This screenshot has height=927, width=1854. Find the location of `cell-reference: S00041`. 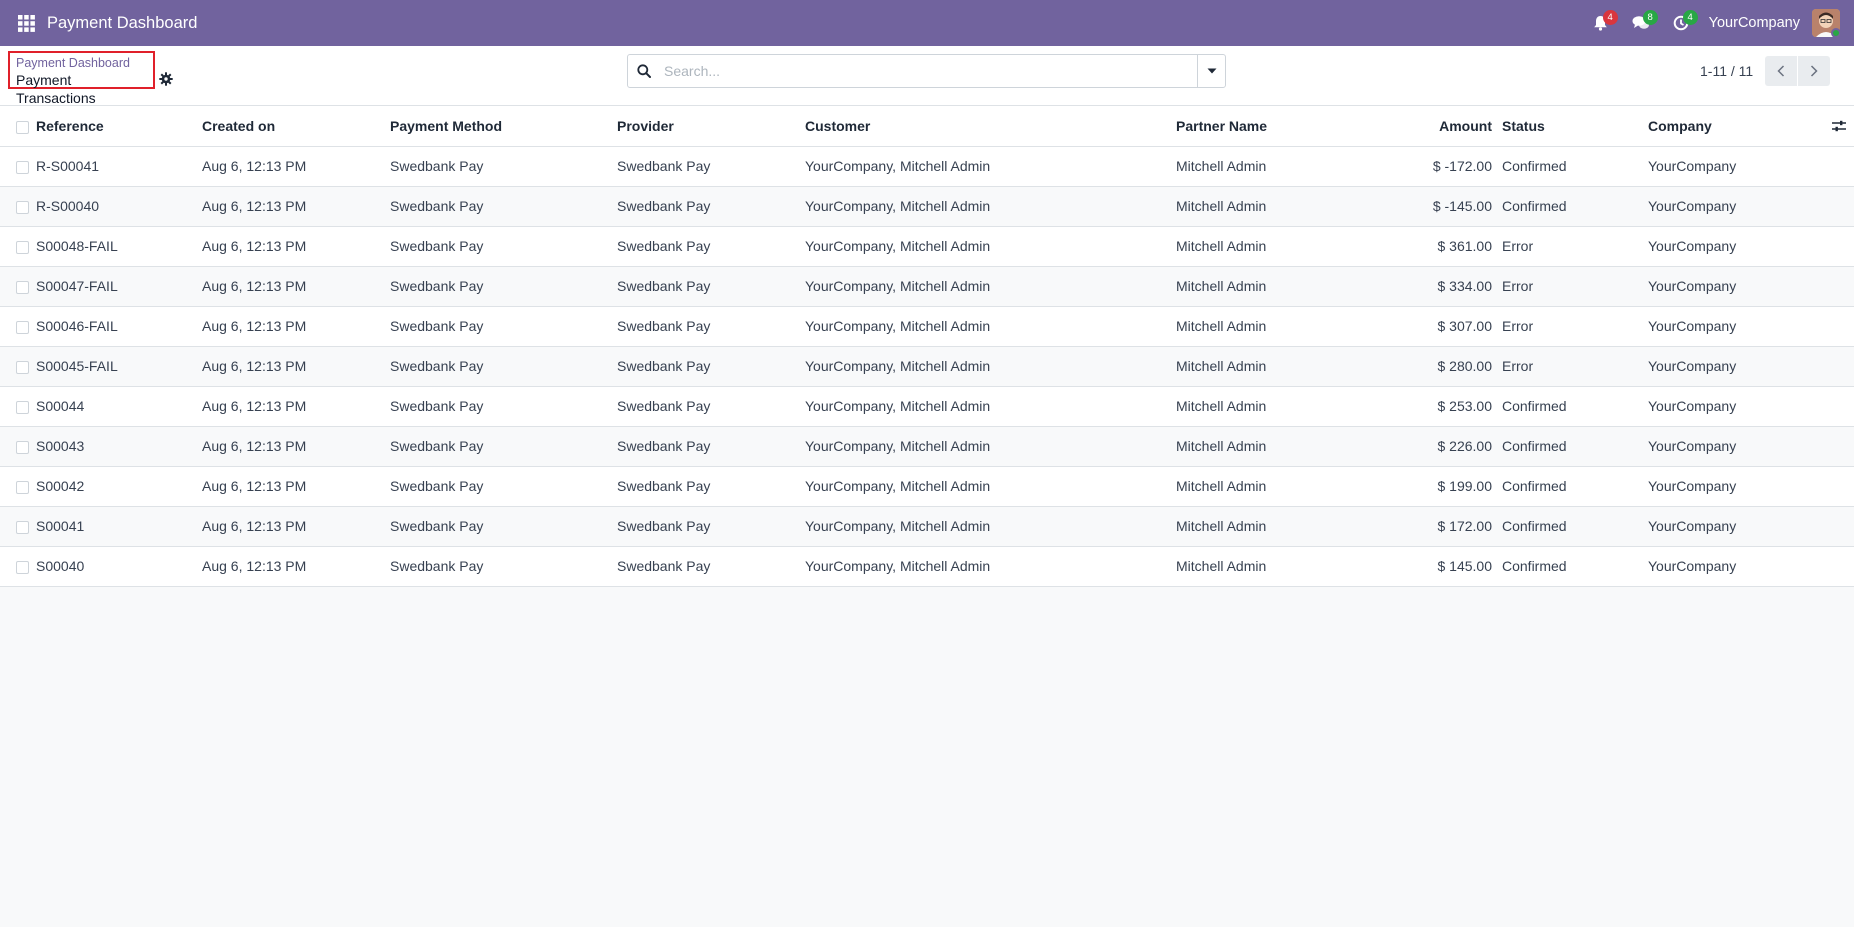

cell-reference: S00041 is located at coordinates (119, 526).